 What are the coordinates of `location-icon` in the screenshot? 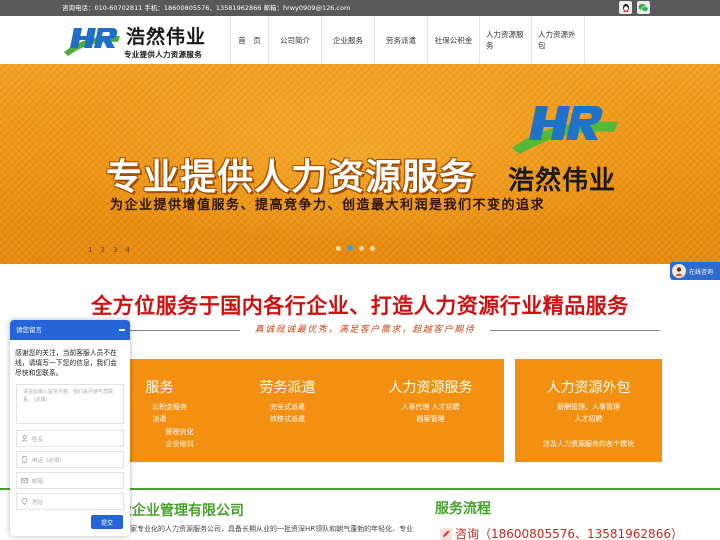 It's located at (24, 501).